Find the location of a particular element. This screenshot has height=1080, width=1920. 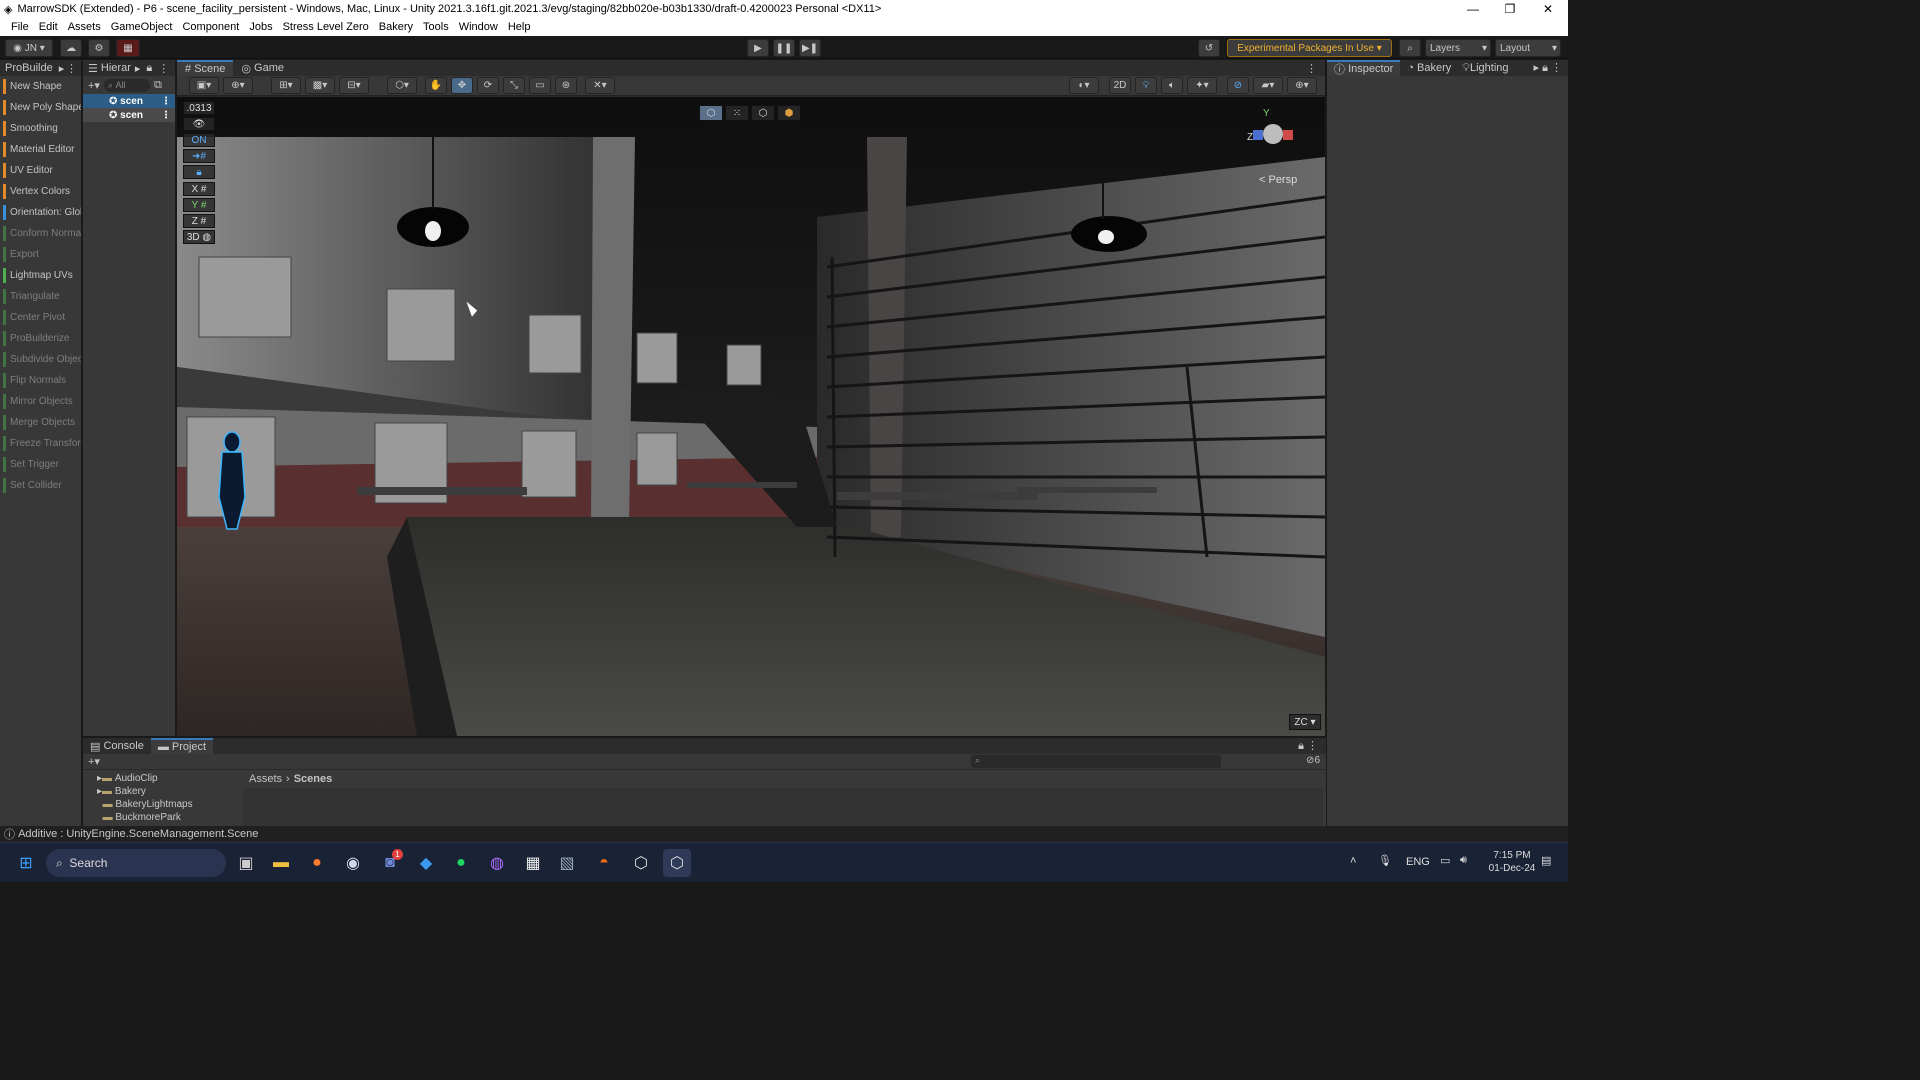

lighting-toggle-icon: 💡︎ is located at coordinates (1146, 85).